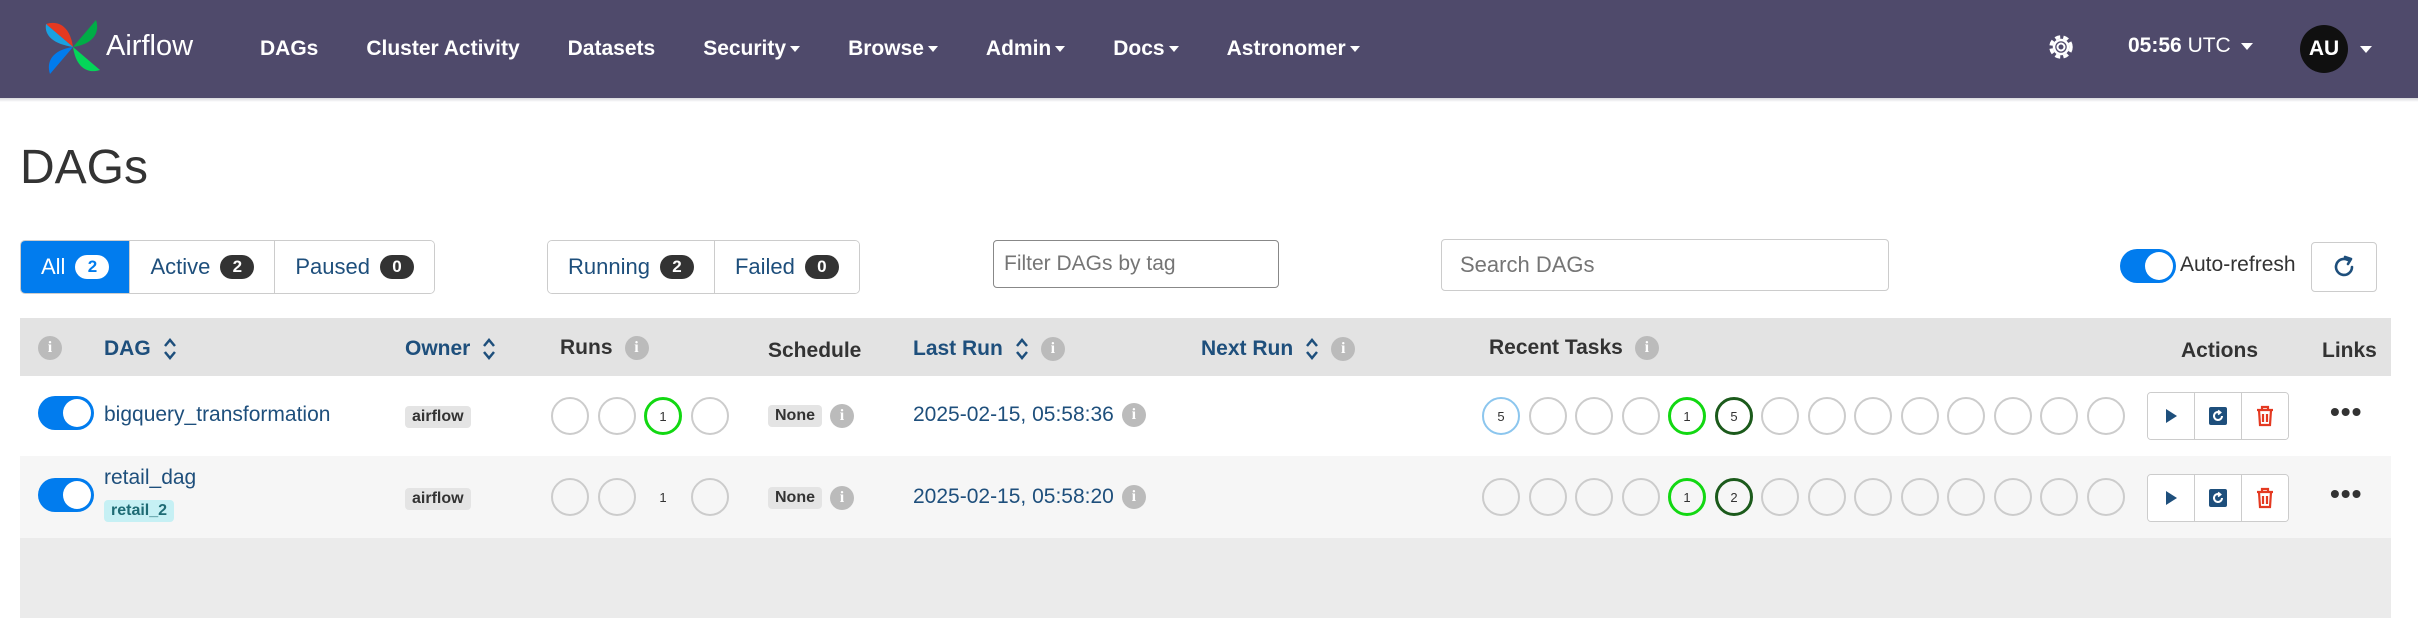 Image resolution: width=2427 pixels, height=637 pixels. What do you see at coordinates (73, 47) in the screenshot?
I see `airflow-logo` at bounding box center [73, 47].